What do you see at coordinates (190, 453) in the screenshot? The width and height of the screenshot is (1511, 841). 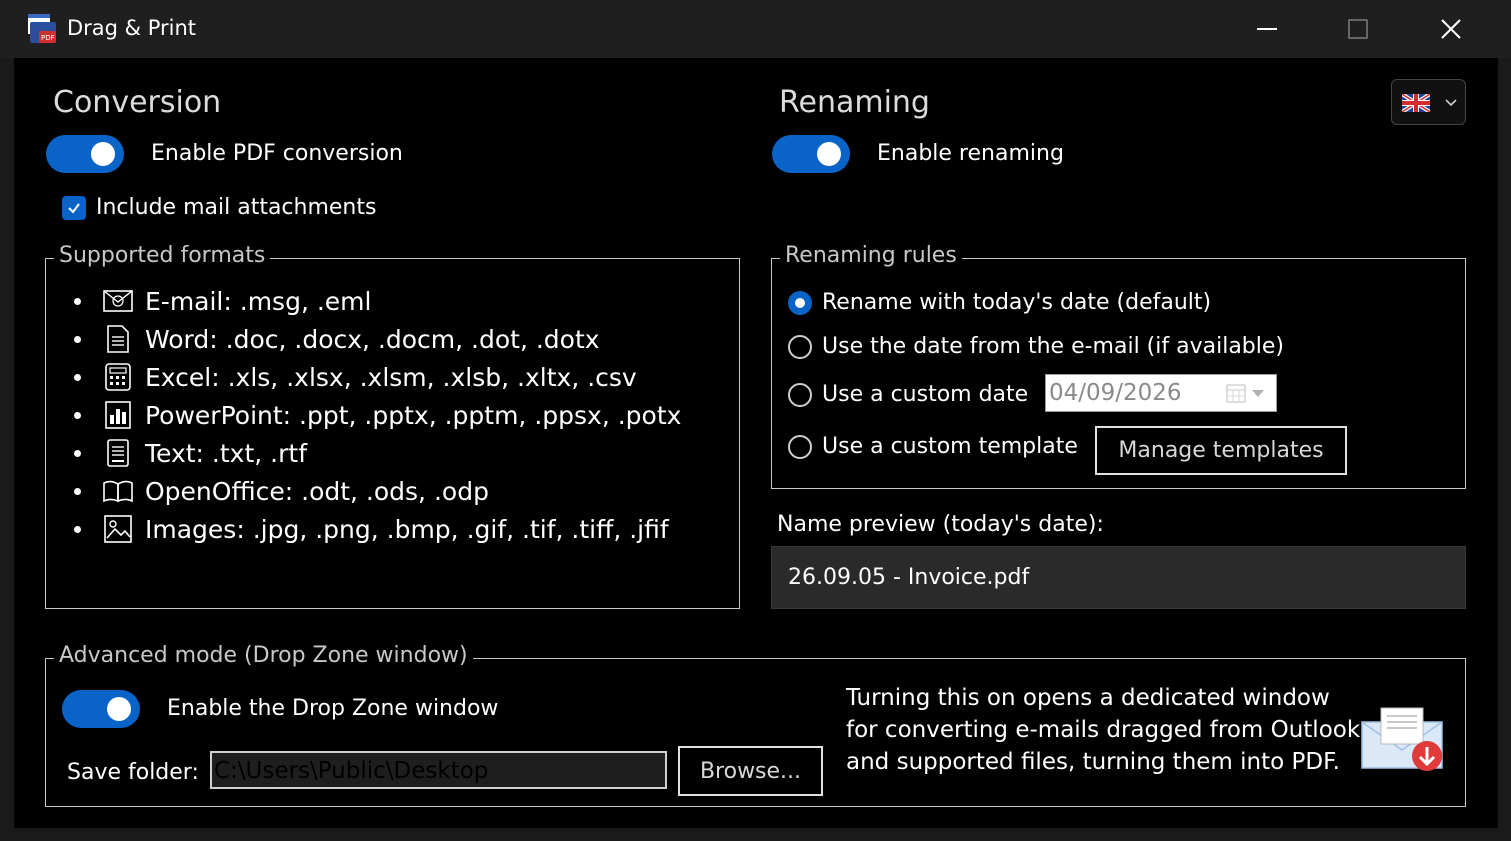 I see `format-item: Text: .txt, .rtf` at bounding box center [190, 453].